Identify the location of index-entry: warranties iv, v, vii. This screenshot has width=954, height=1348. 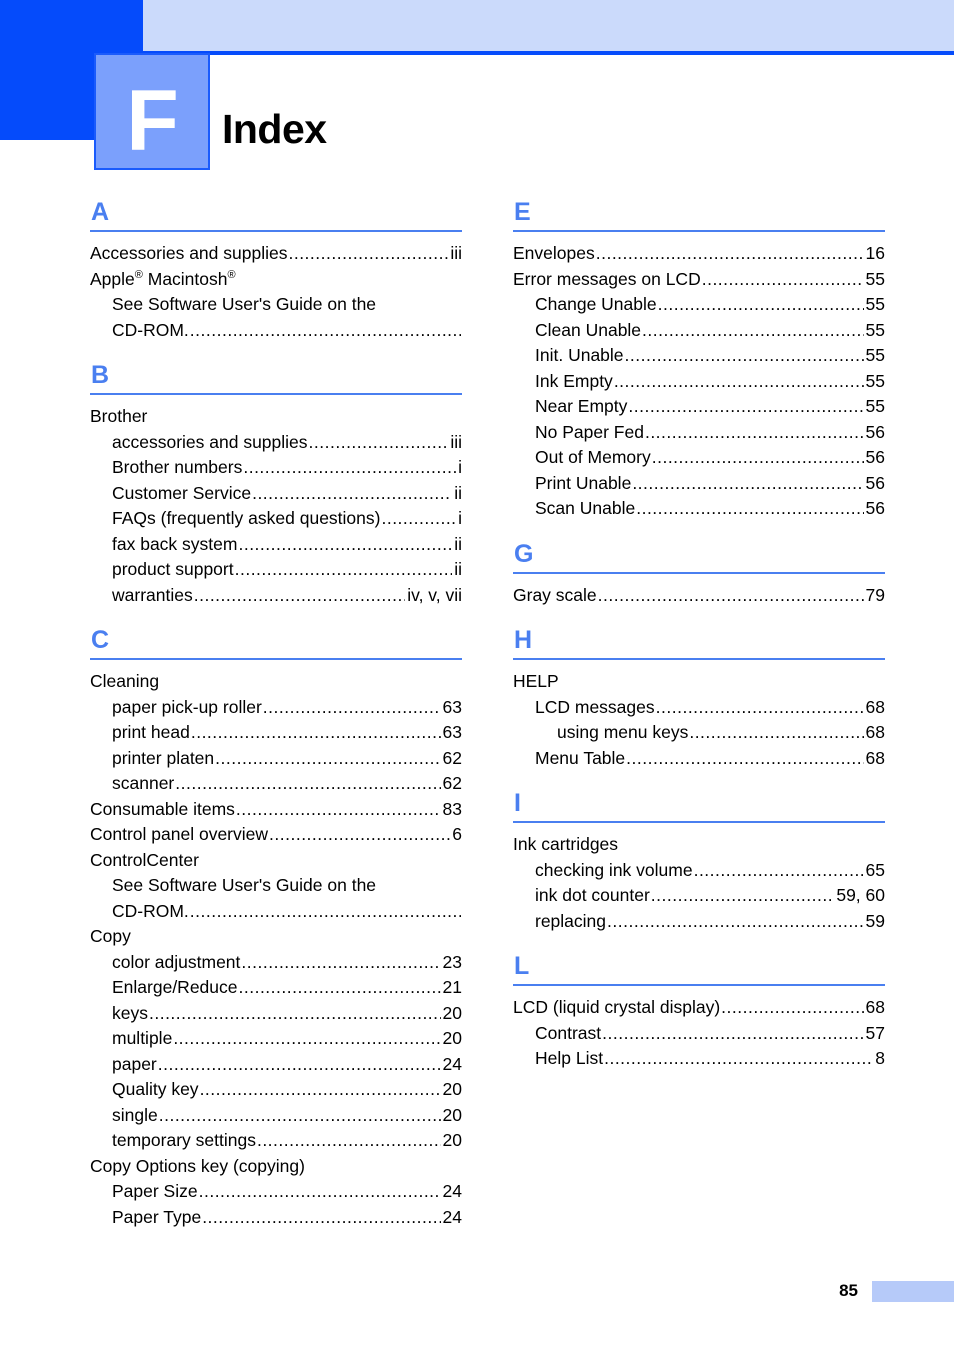
(276, 596).